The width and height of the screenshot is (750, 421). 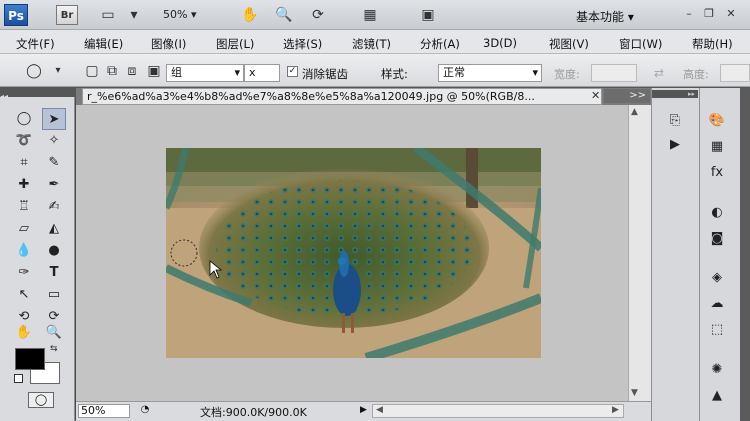 What do you see at coordinates (490, 73) in the screenshot?
I see `style-select: 正常 ▾` at bounding box center [490, 73].